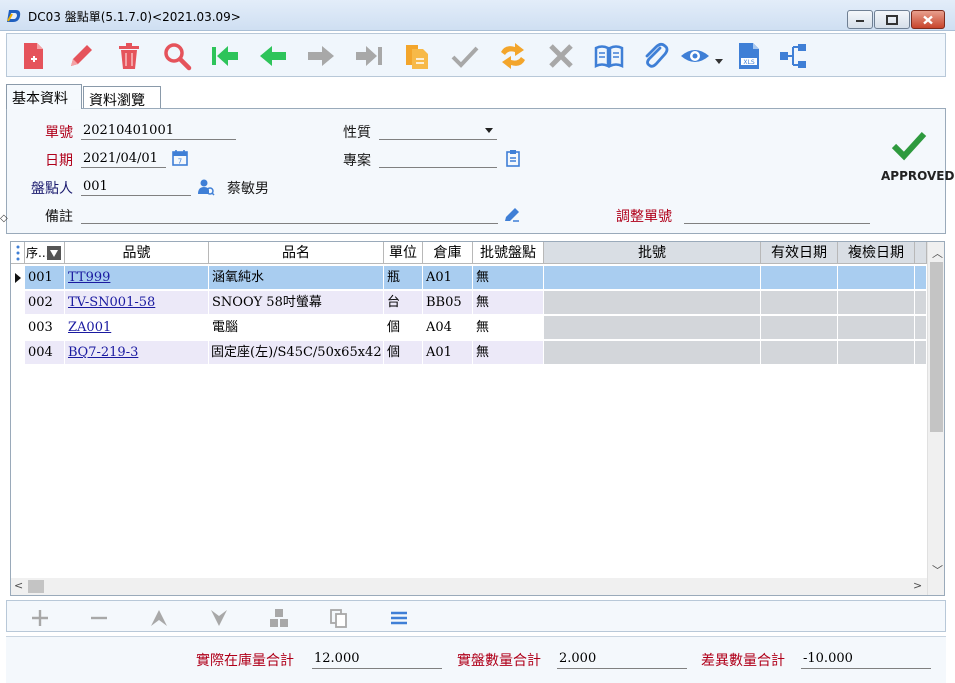  What do you see at coordinates (499, 661) in the screenshot?
I see `counted-label: 實盤數量合計` at bounding box center [499, 661].